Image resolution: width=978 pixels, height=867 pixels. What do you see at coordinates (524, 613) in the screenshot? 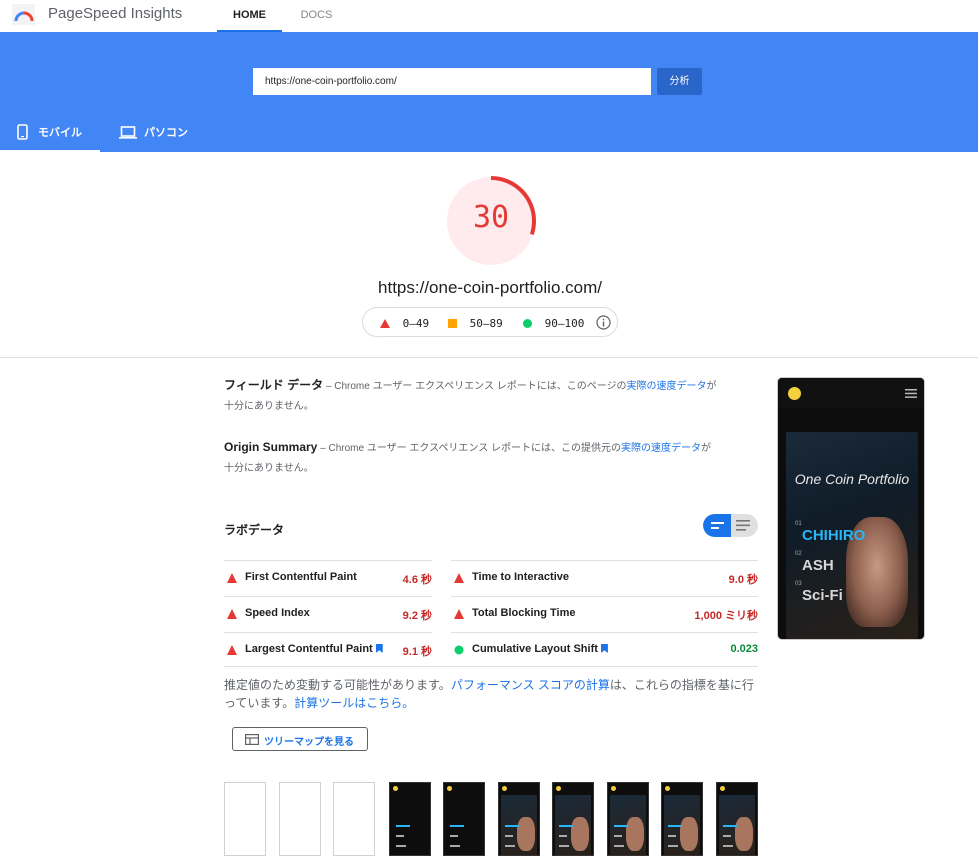
I see `metric-name: Total Blocking Time` at bounding box center [524, 613].